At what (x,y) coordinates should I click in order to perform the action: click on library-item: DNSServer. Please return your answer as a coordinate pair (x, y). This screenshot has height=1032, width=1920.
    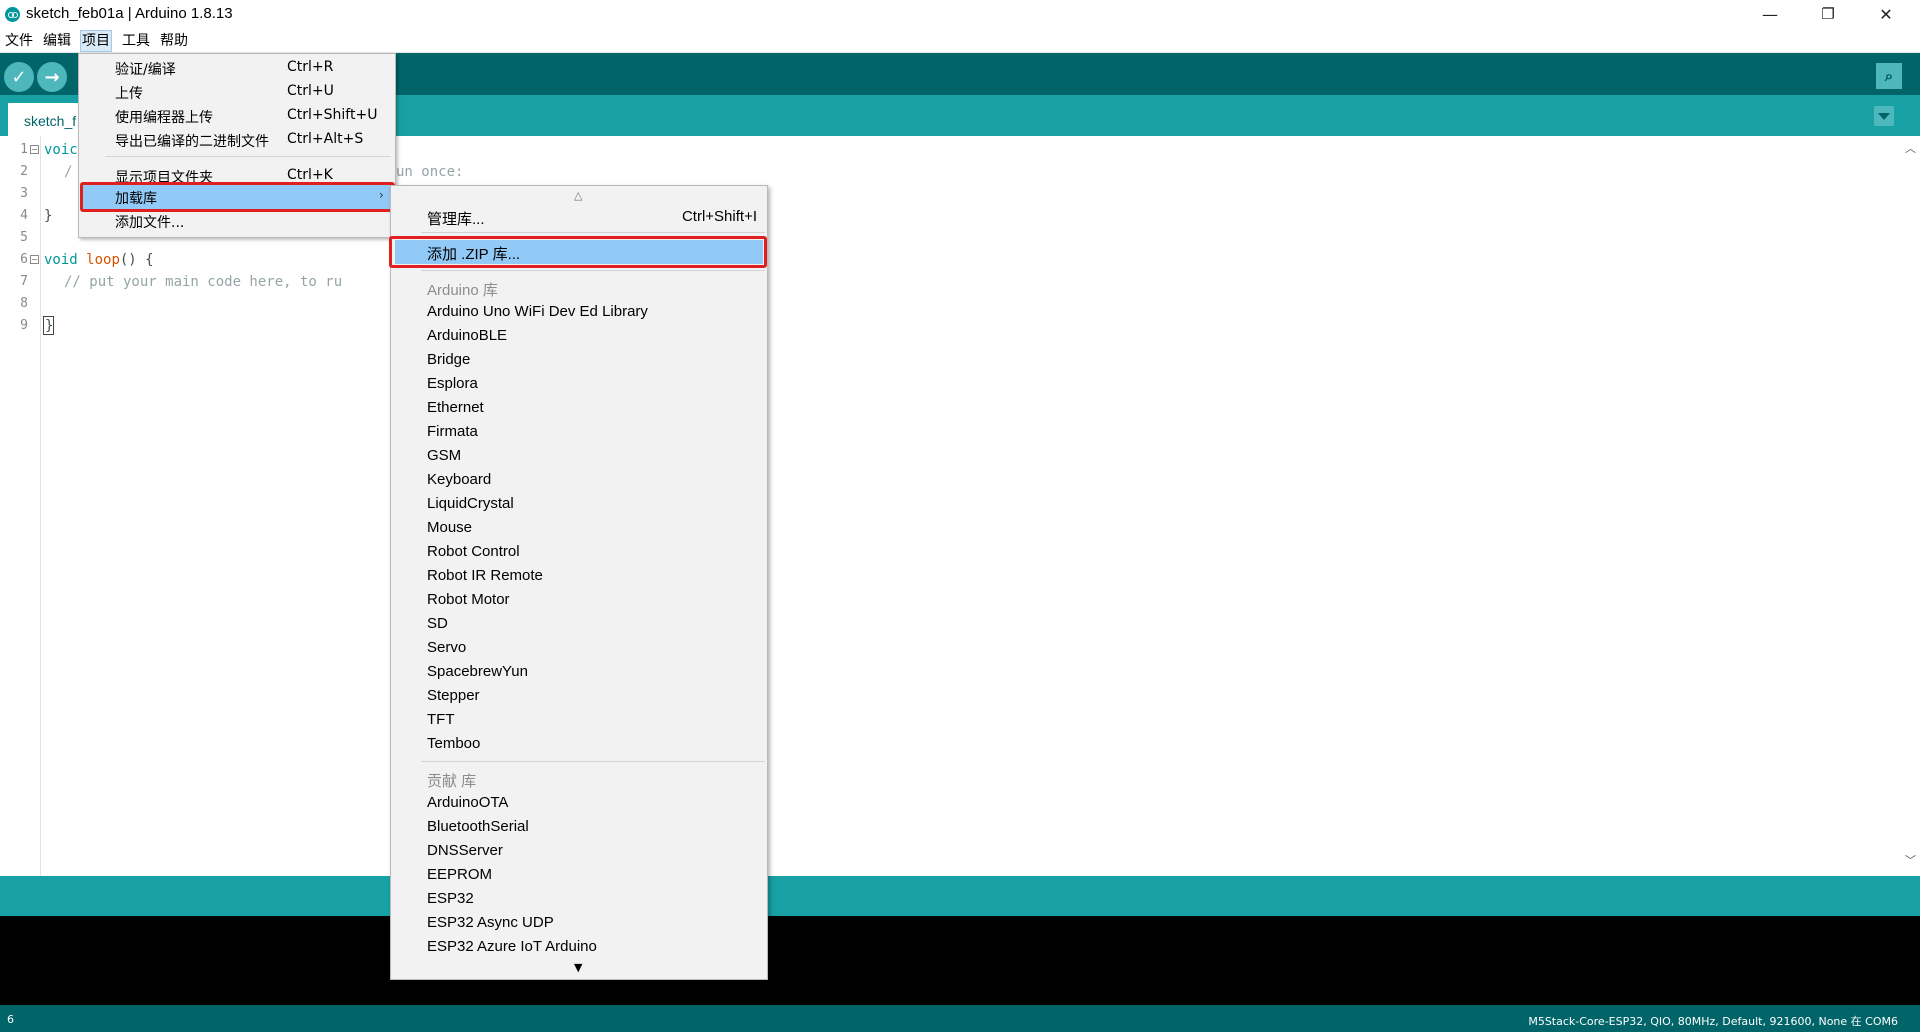
    Looking at the image, I should click on (465, 850).